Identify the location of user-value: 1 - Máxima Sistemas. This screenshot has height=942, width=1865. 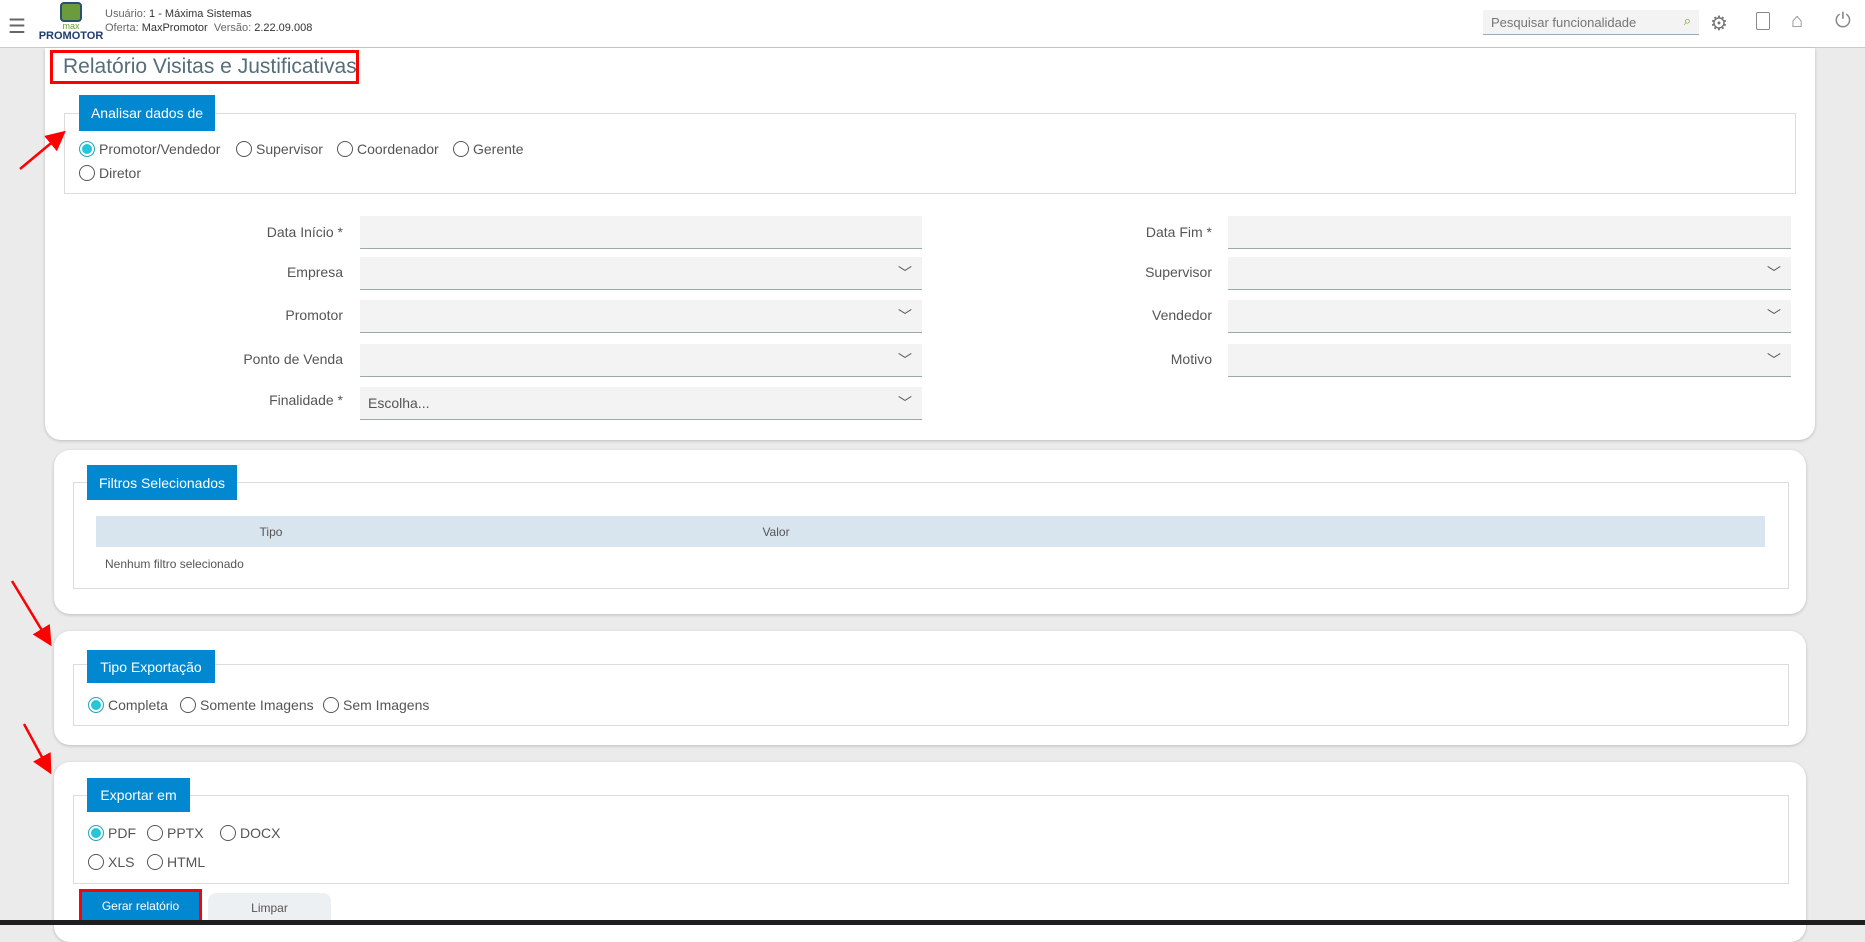
(200, 14).